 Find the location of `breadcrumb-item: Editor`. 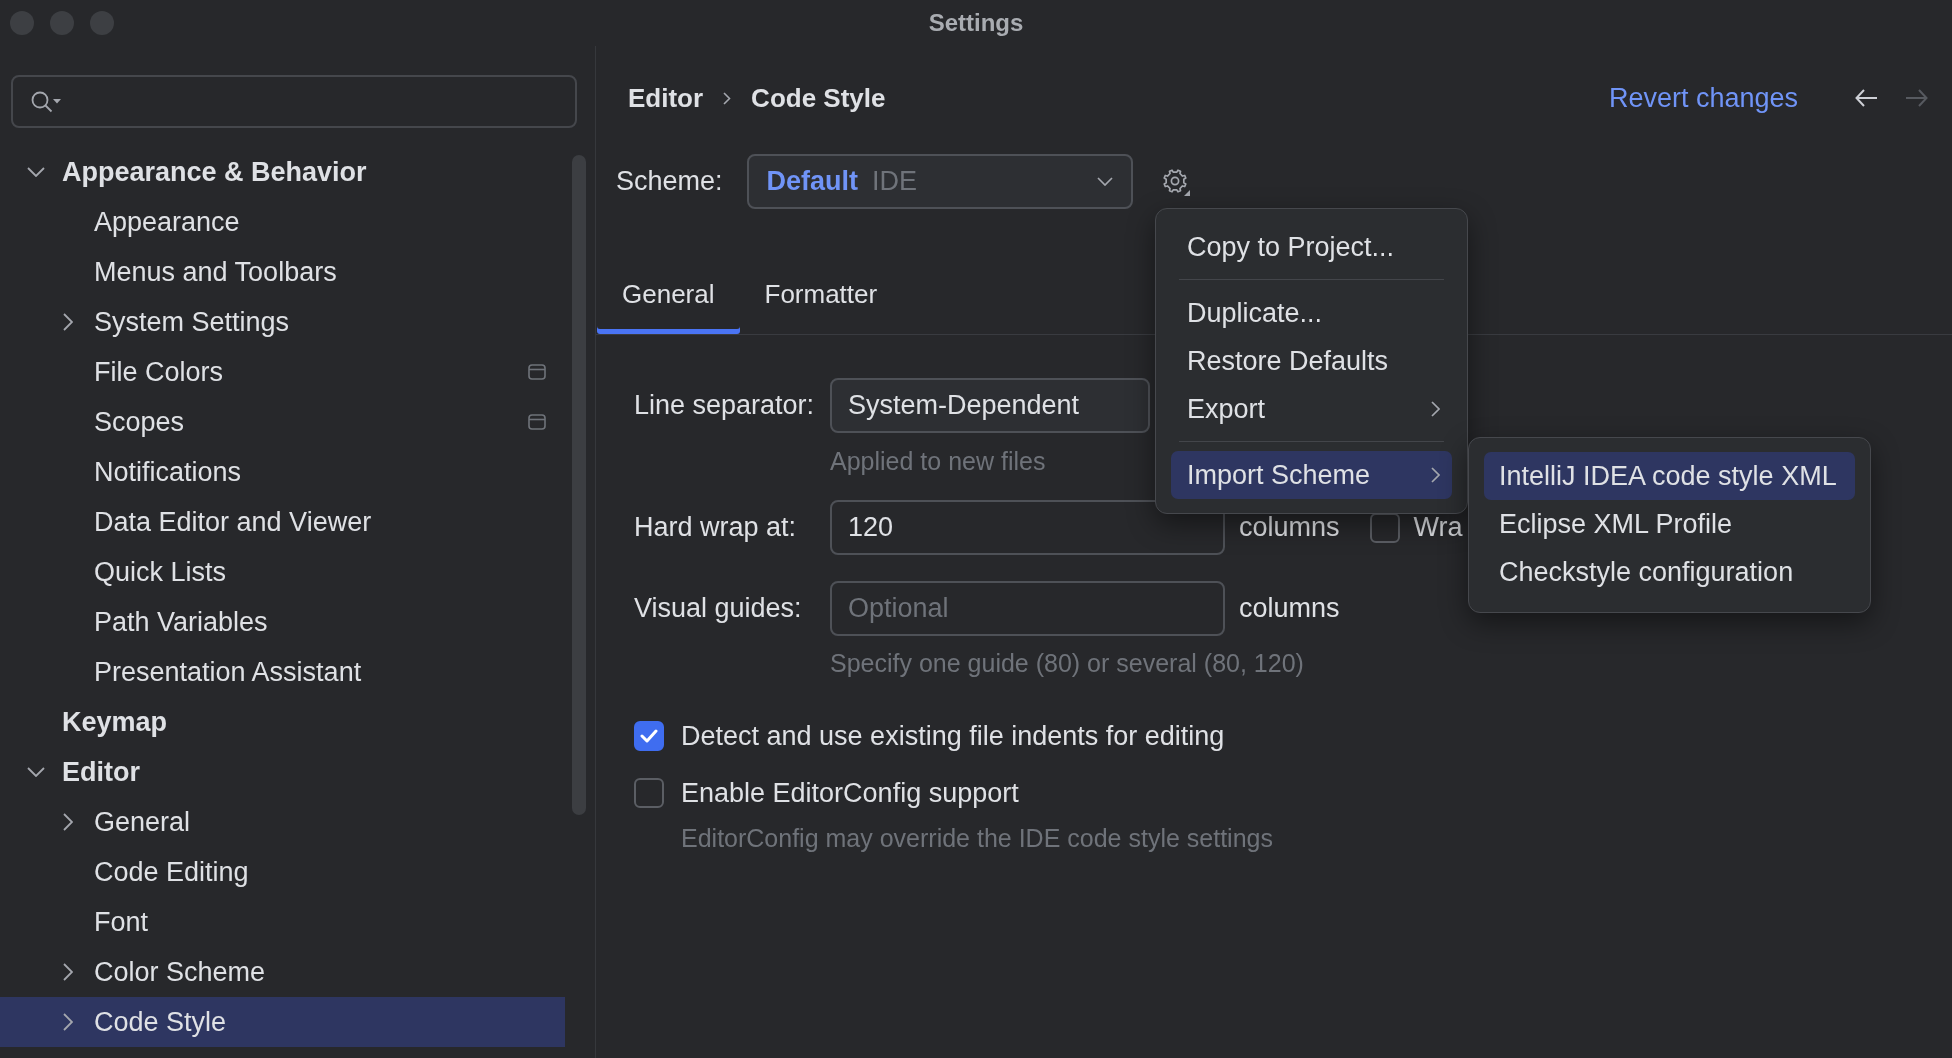

breadcrumb-item: Editor is located at coordinates (666, 98).